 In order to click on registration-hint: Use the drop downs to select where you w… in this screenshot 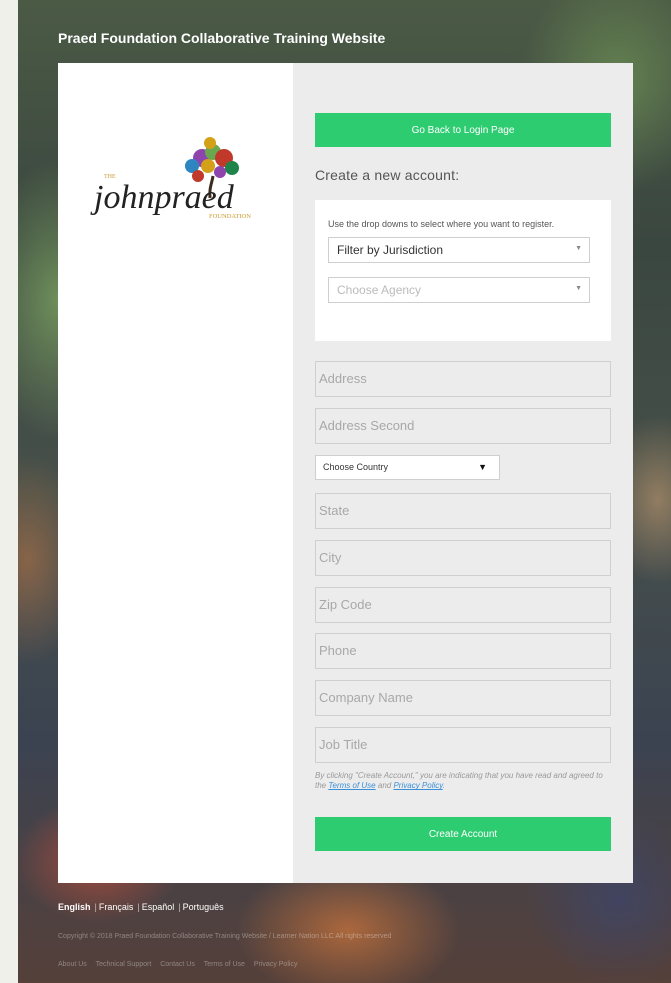, I will do `click(441, 224)`.